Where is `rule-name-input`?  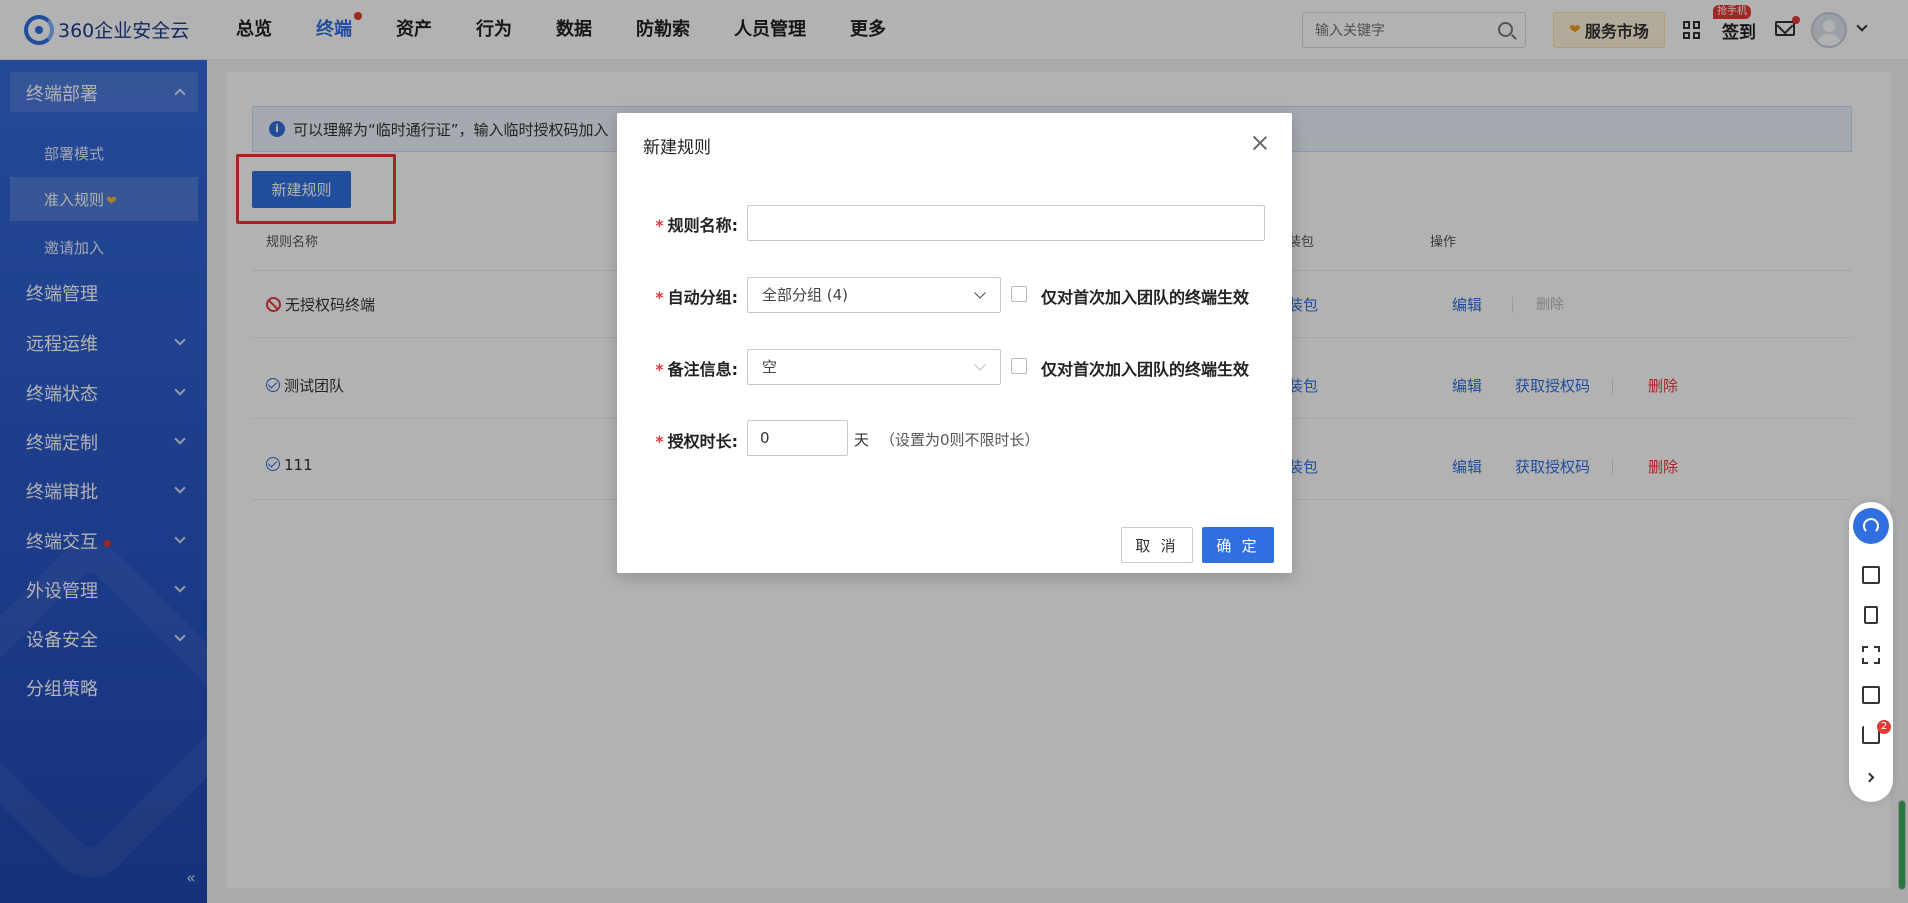 rule-name-input is located at coordinates (1006, 223).